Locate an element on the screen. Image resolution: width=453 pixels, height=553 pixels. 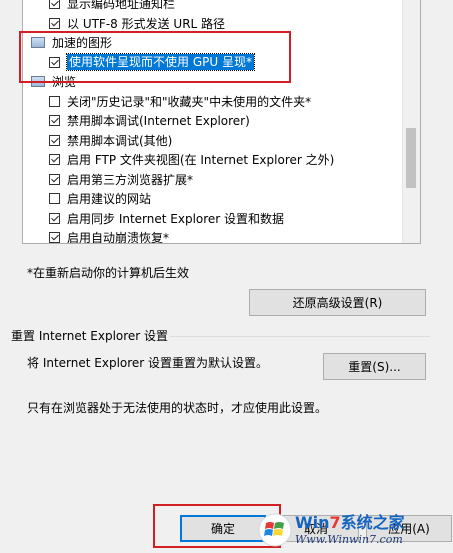
scrollbar-thumb is located at coordinates (411, 158).